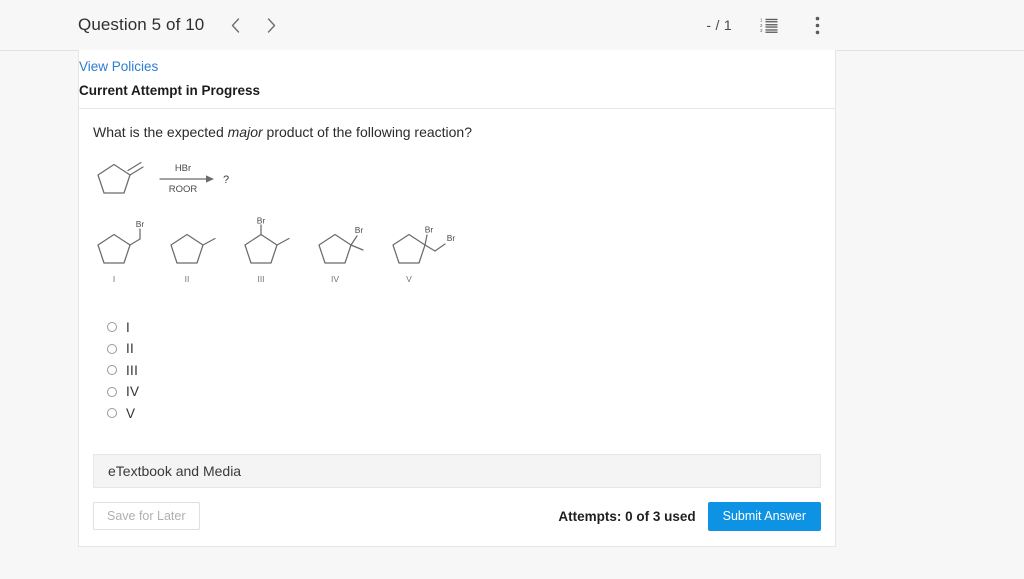 This screenshot has height=579, width=1024. Describe the element at coordinates (627, 516) in the screenshot. I see `attempts-counter: Attempts: 0 of 3 used` at that location.